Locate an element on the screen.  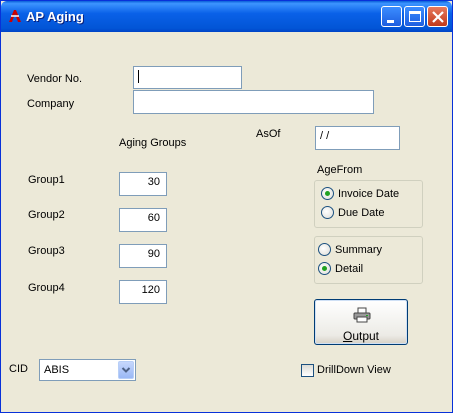
chevron-down-icon is located at coordinates (126, 370).